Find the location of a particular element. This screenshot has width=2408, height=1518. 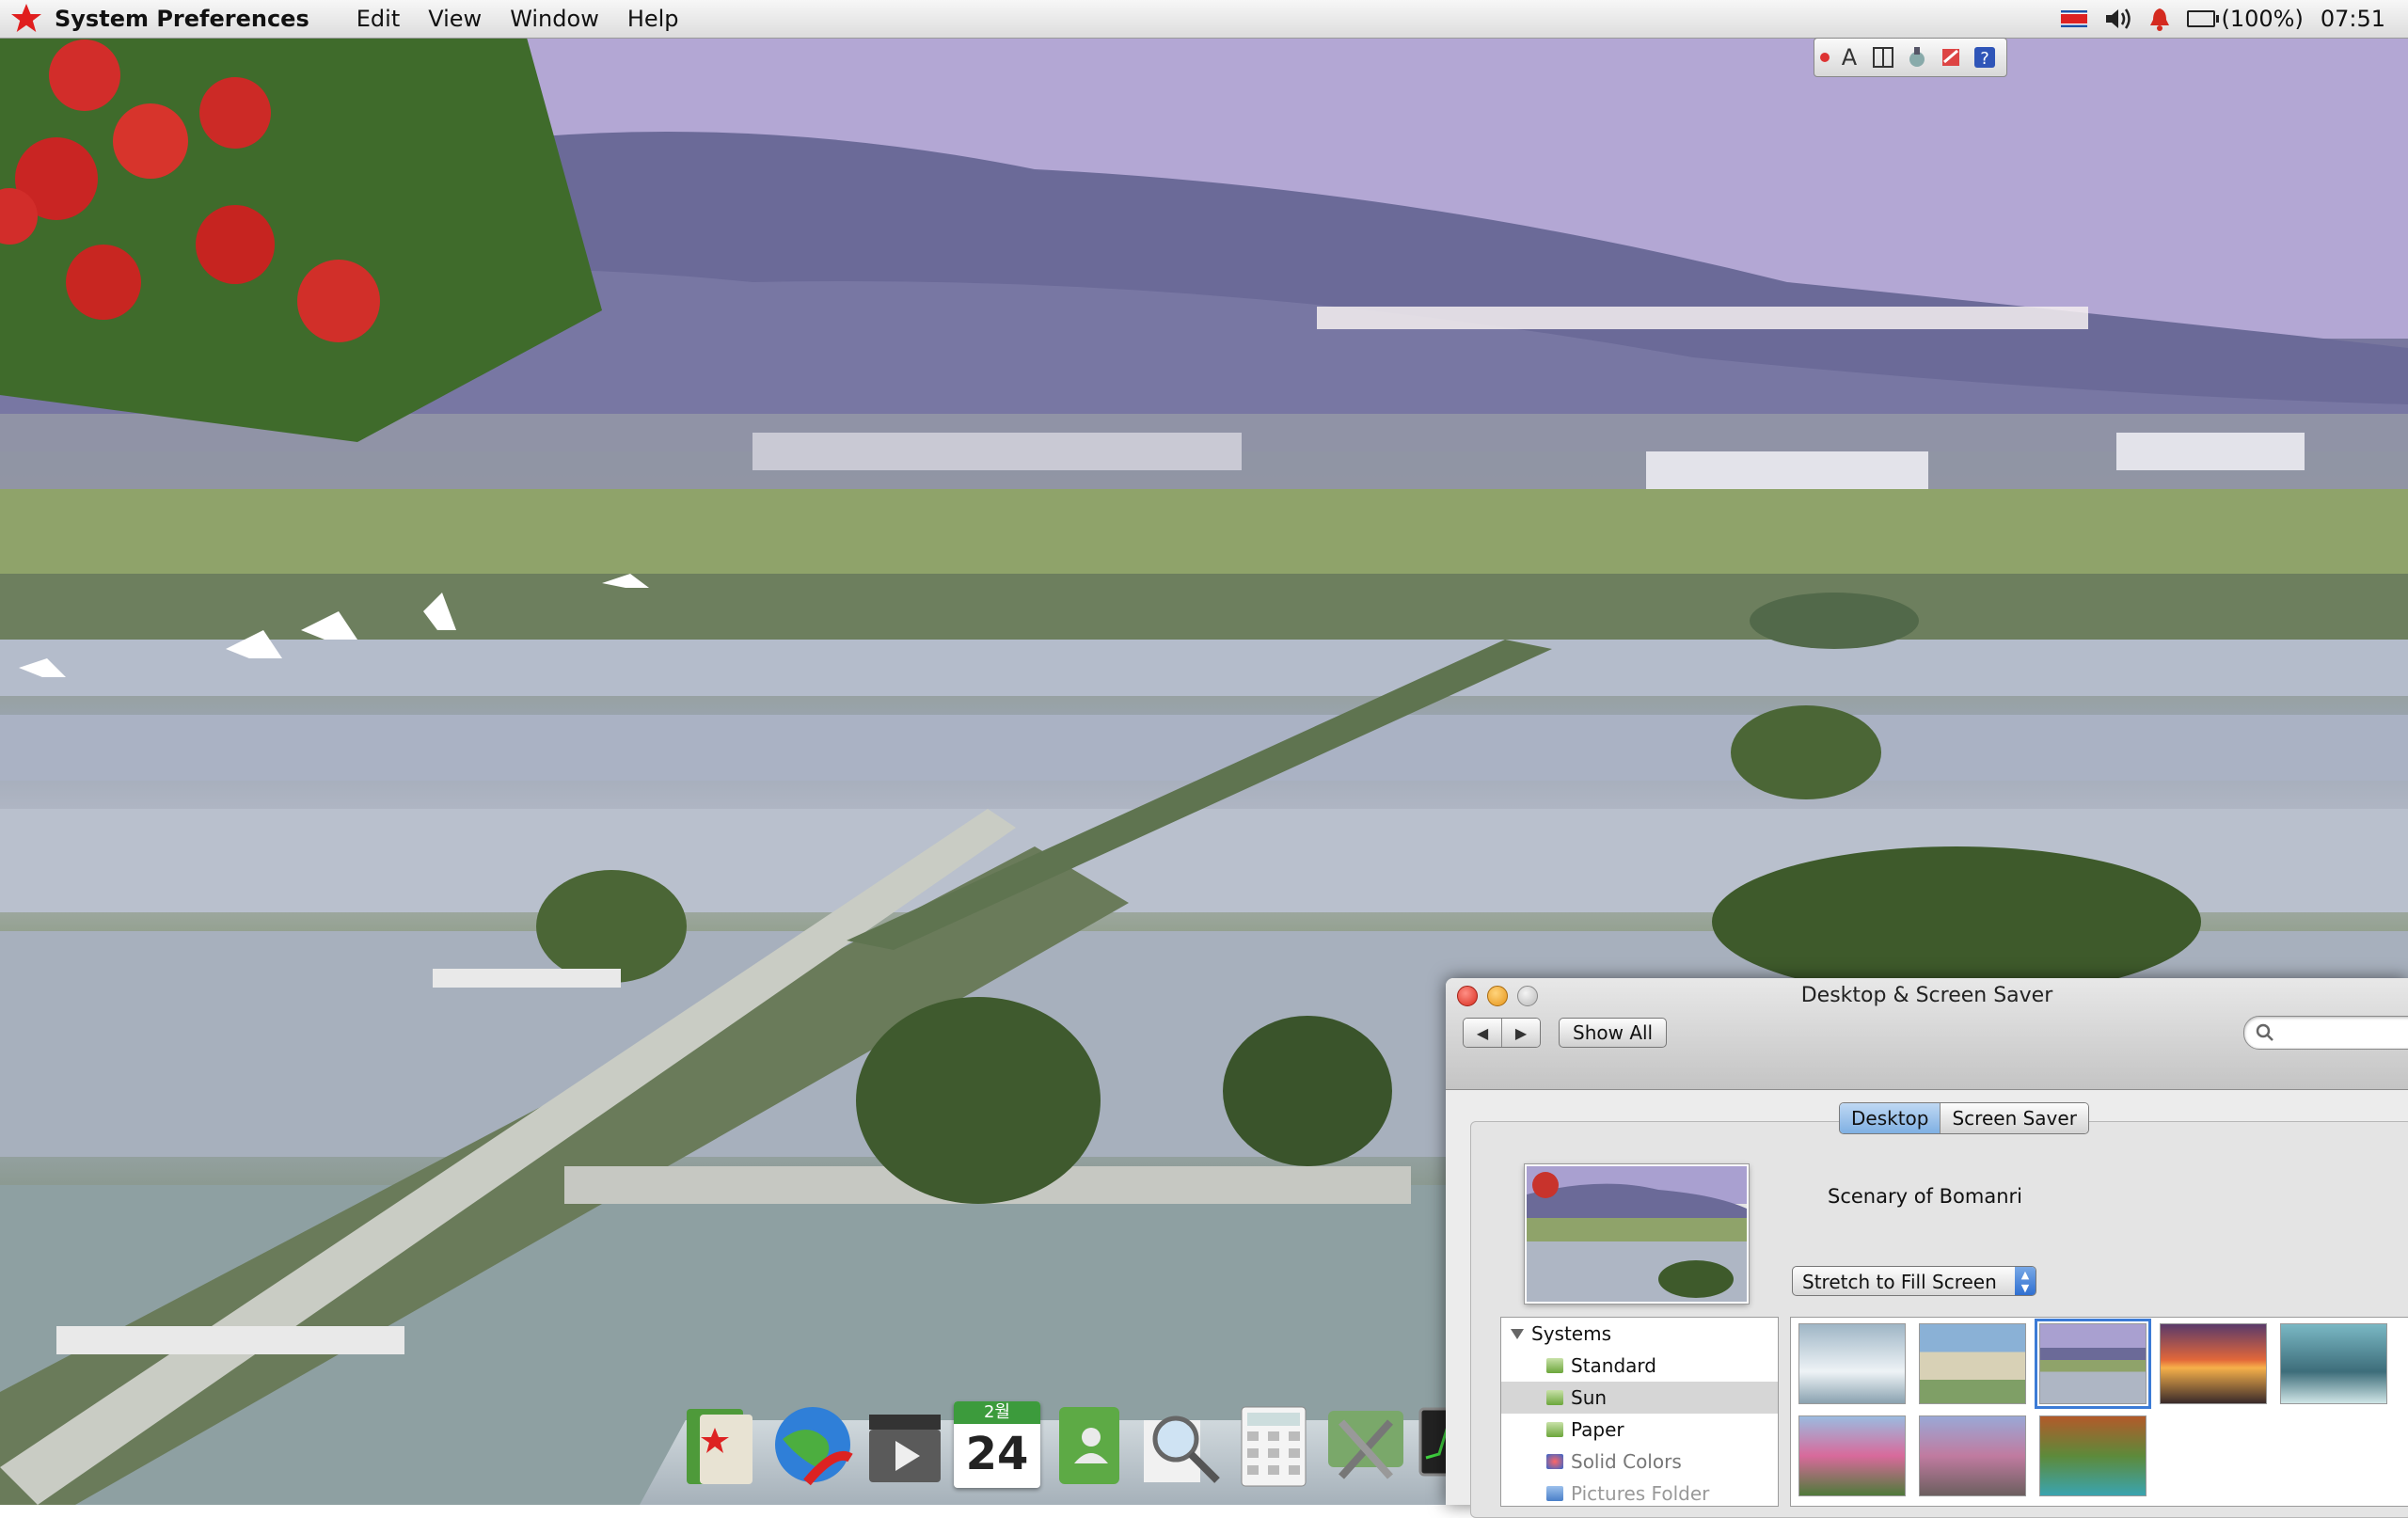

media-player-icon is located at coordinates (905, 1444).